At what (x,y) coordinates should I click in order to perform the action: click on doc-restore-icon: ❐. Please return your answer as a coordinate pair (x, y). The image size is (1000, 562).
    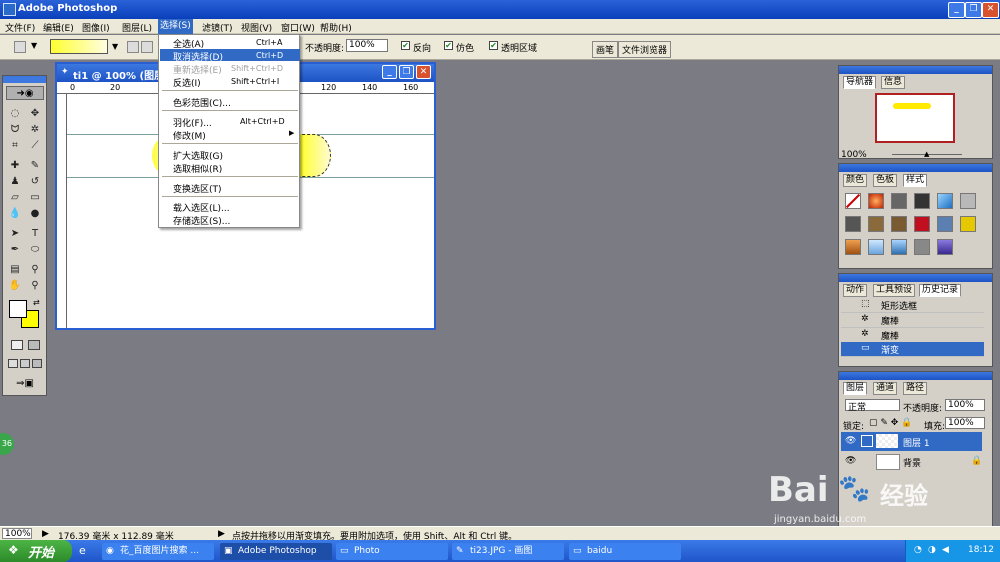
    Looking at the image, I should click on (406, 72).